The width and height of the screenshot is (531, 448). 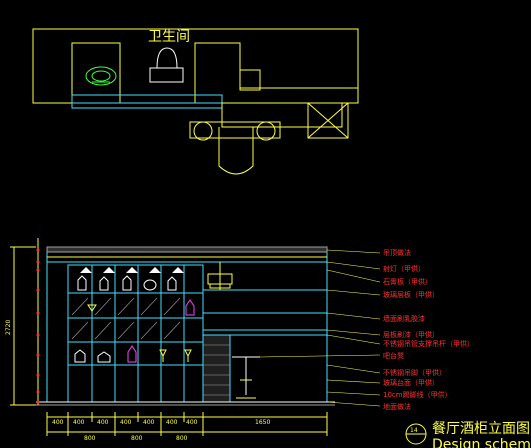 What do you see at coordinates (481, 442) in the screenshot?
I see `drawing-subtitle: Design scheme` at bounding box center [481, 442].